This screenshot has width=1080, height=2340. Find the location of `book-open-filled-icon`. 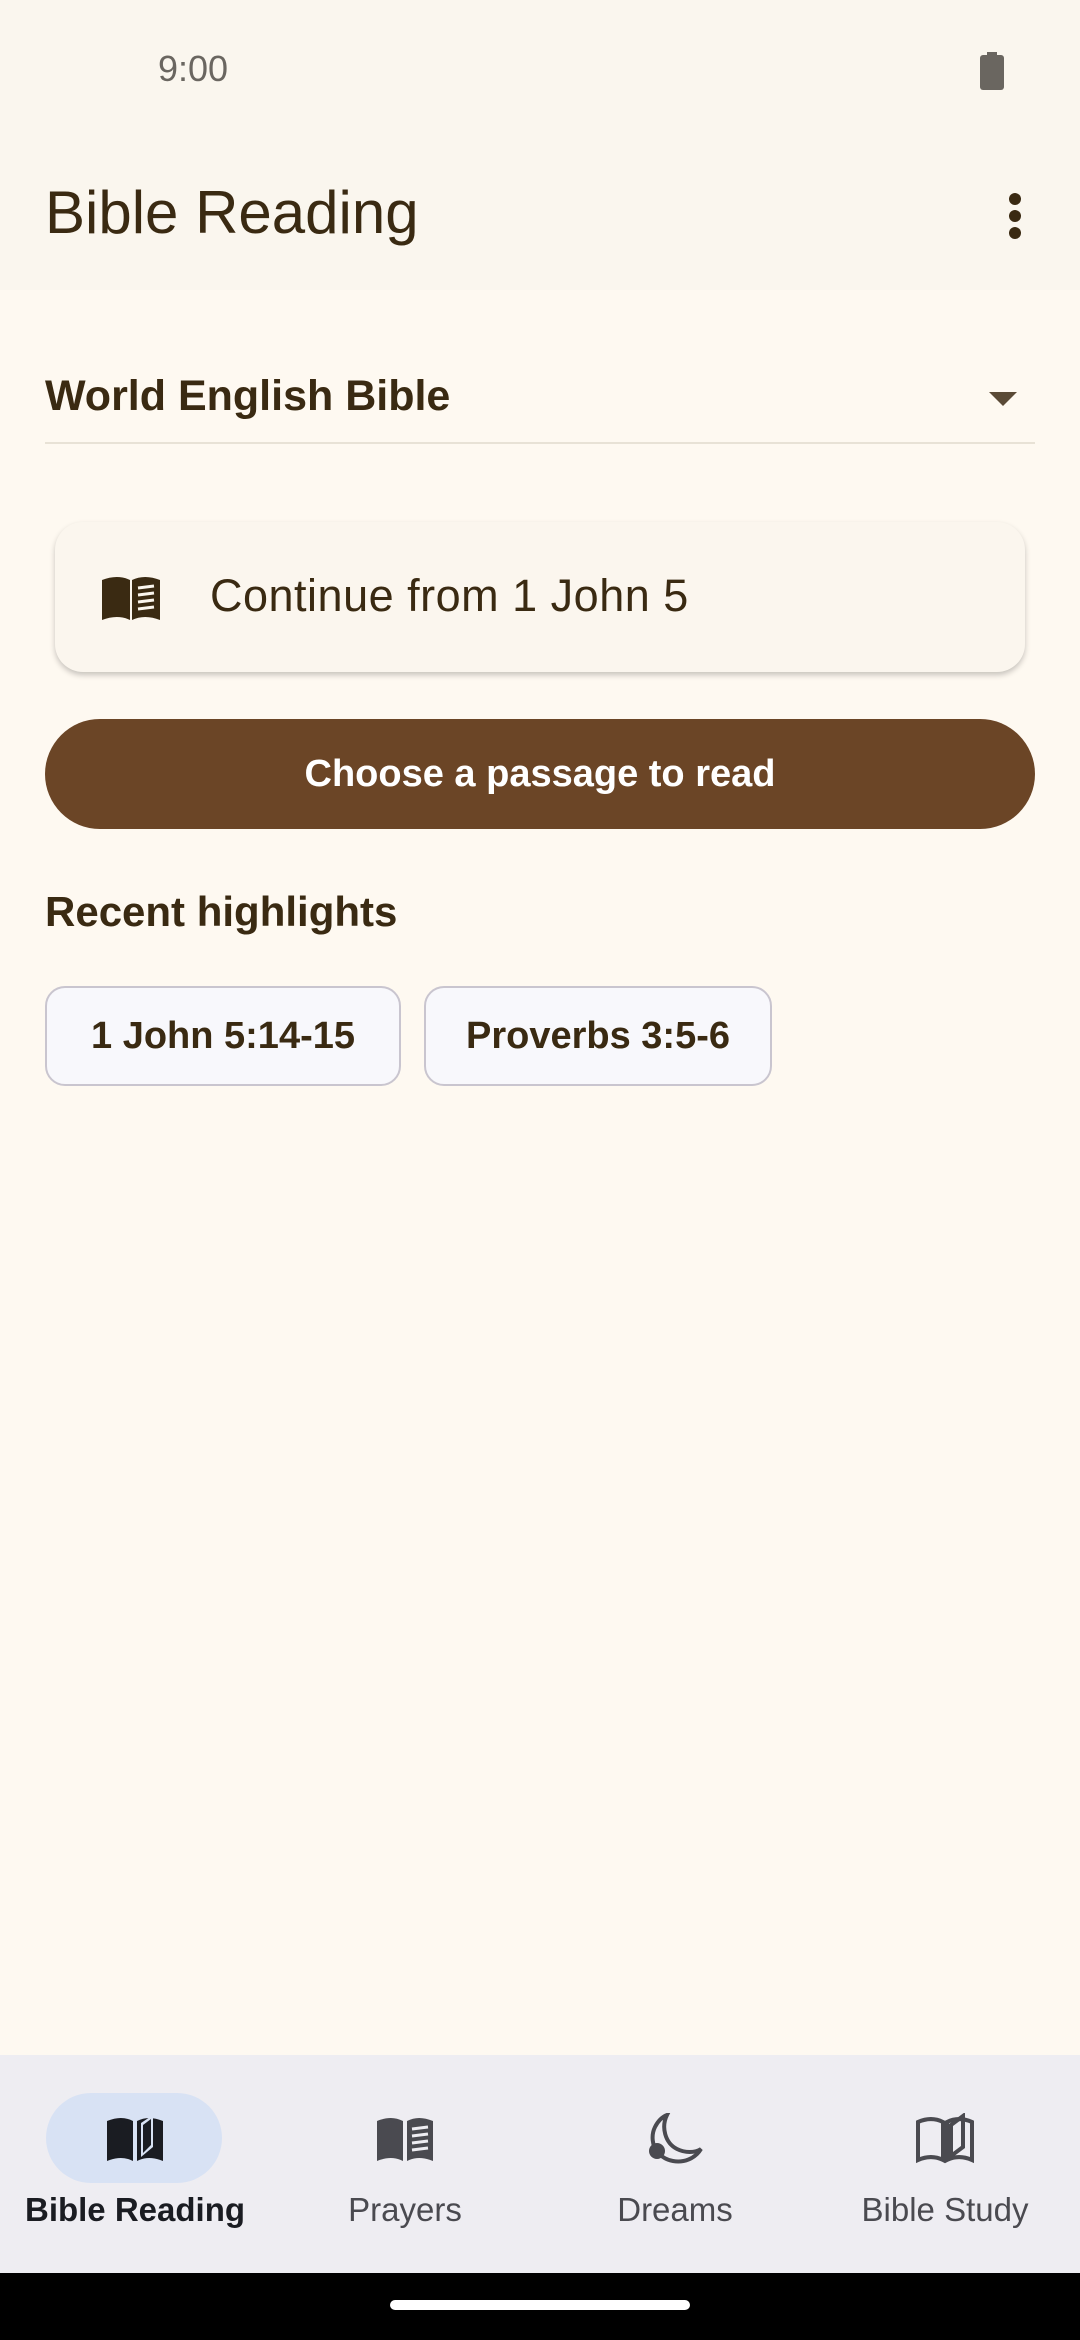

book-open-filled-icon is located at coordinates (135, 2138).